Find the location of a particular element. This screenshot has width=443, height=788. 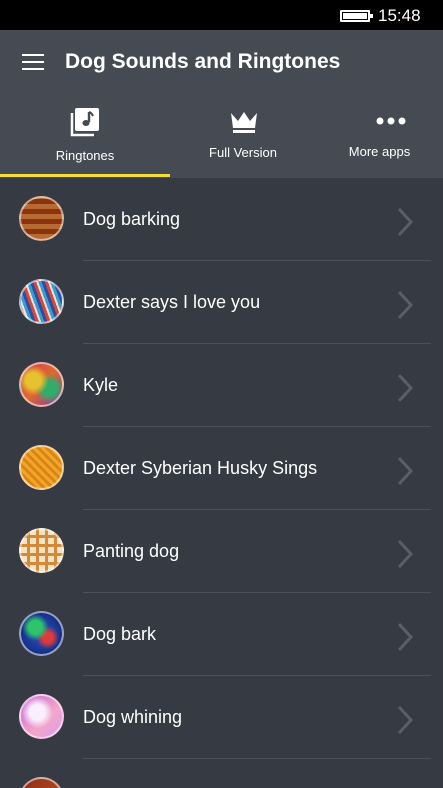

list-item-label: Dog bark is located at coordinates (120, 634).